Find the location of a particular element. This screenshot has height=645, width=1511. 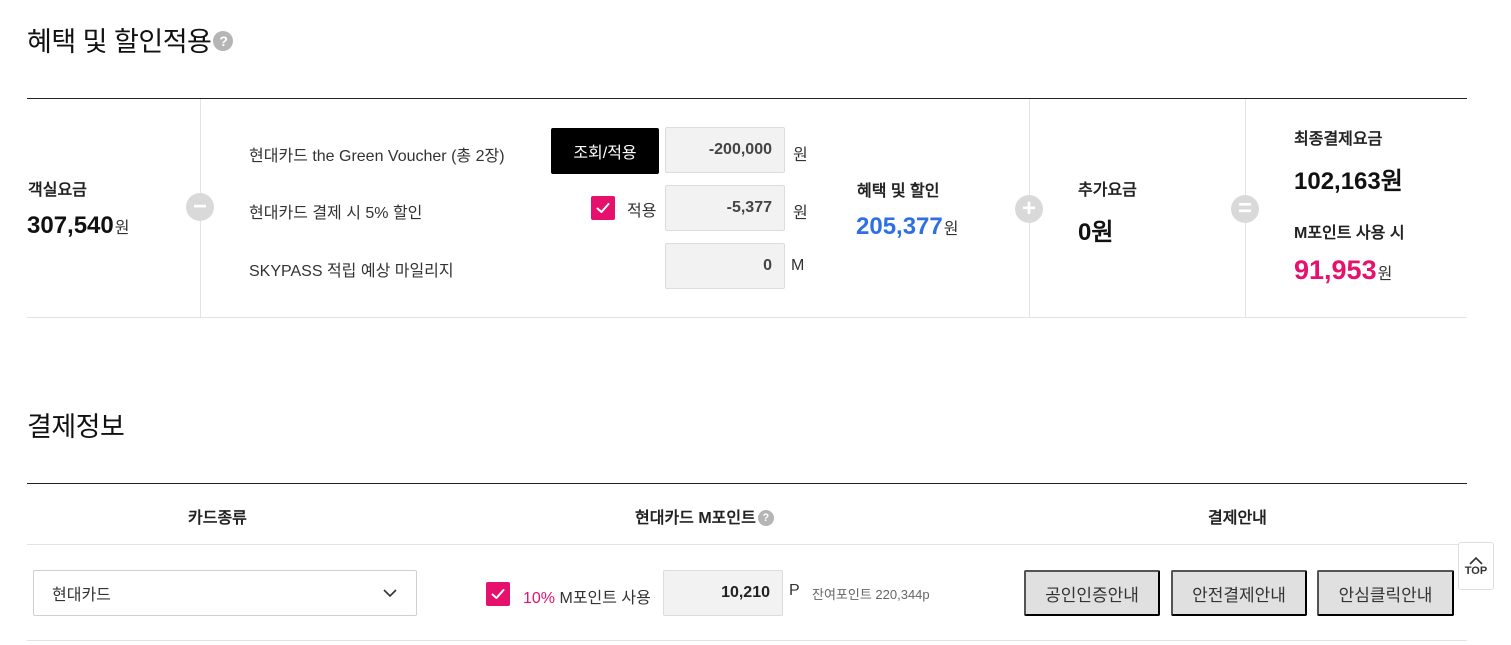

scroll-top-button: TOP is located at coordinates (1476, 566).